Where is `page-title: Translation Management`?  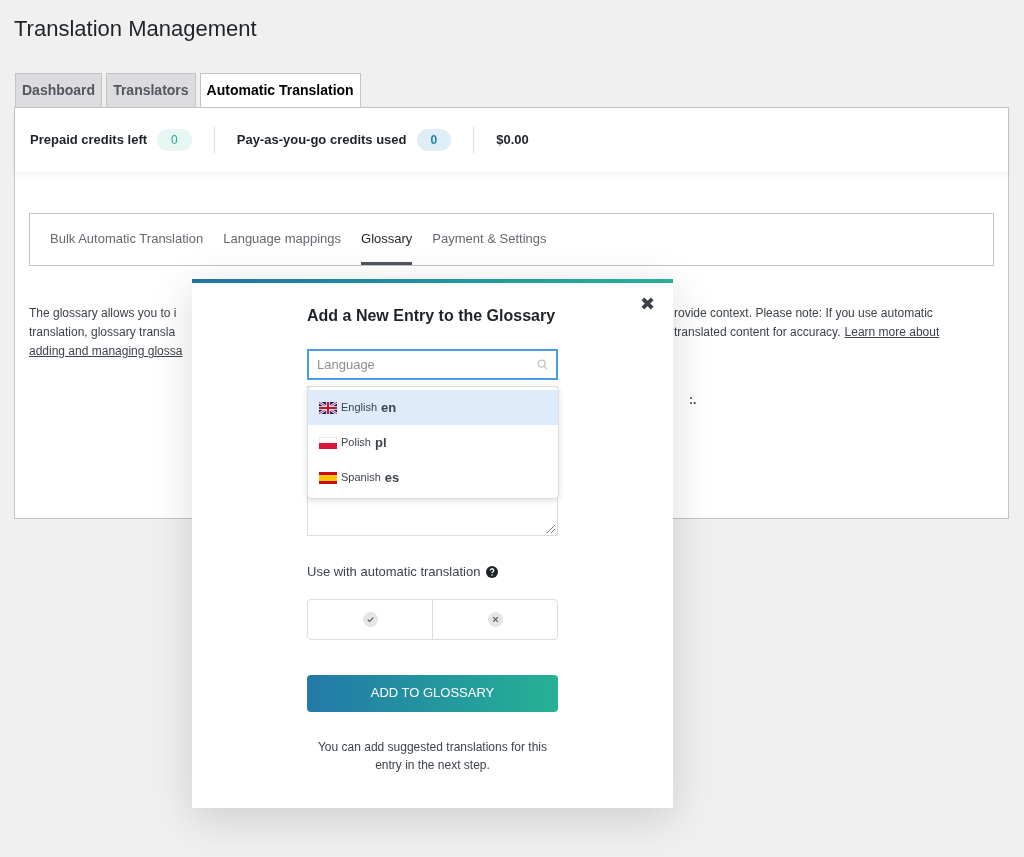
page-title: Translation Management is located at coordinates (135, 29).